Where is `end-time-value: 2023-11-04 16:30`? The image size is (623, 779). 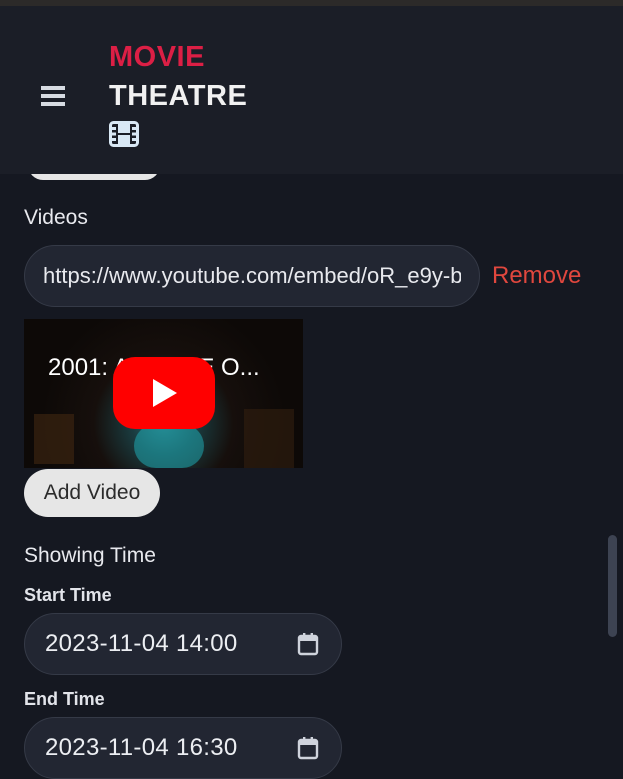
end-time-value: 2023-11-04 16:30 is located at coordinates (141, 747).